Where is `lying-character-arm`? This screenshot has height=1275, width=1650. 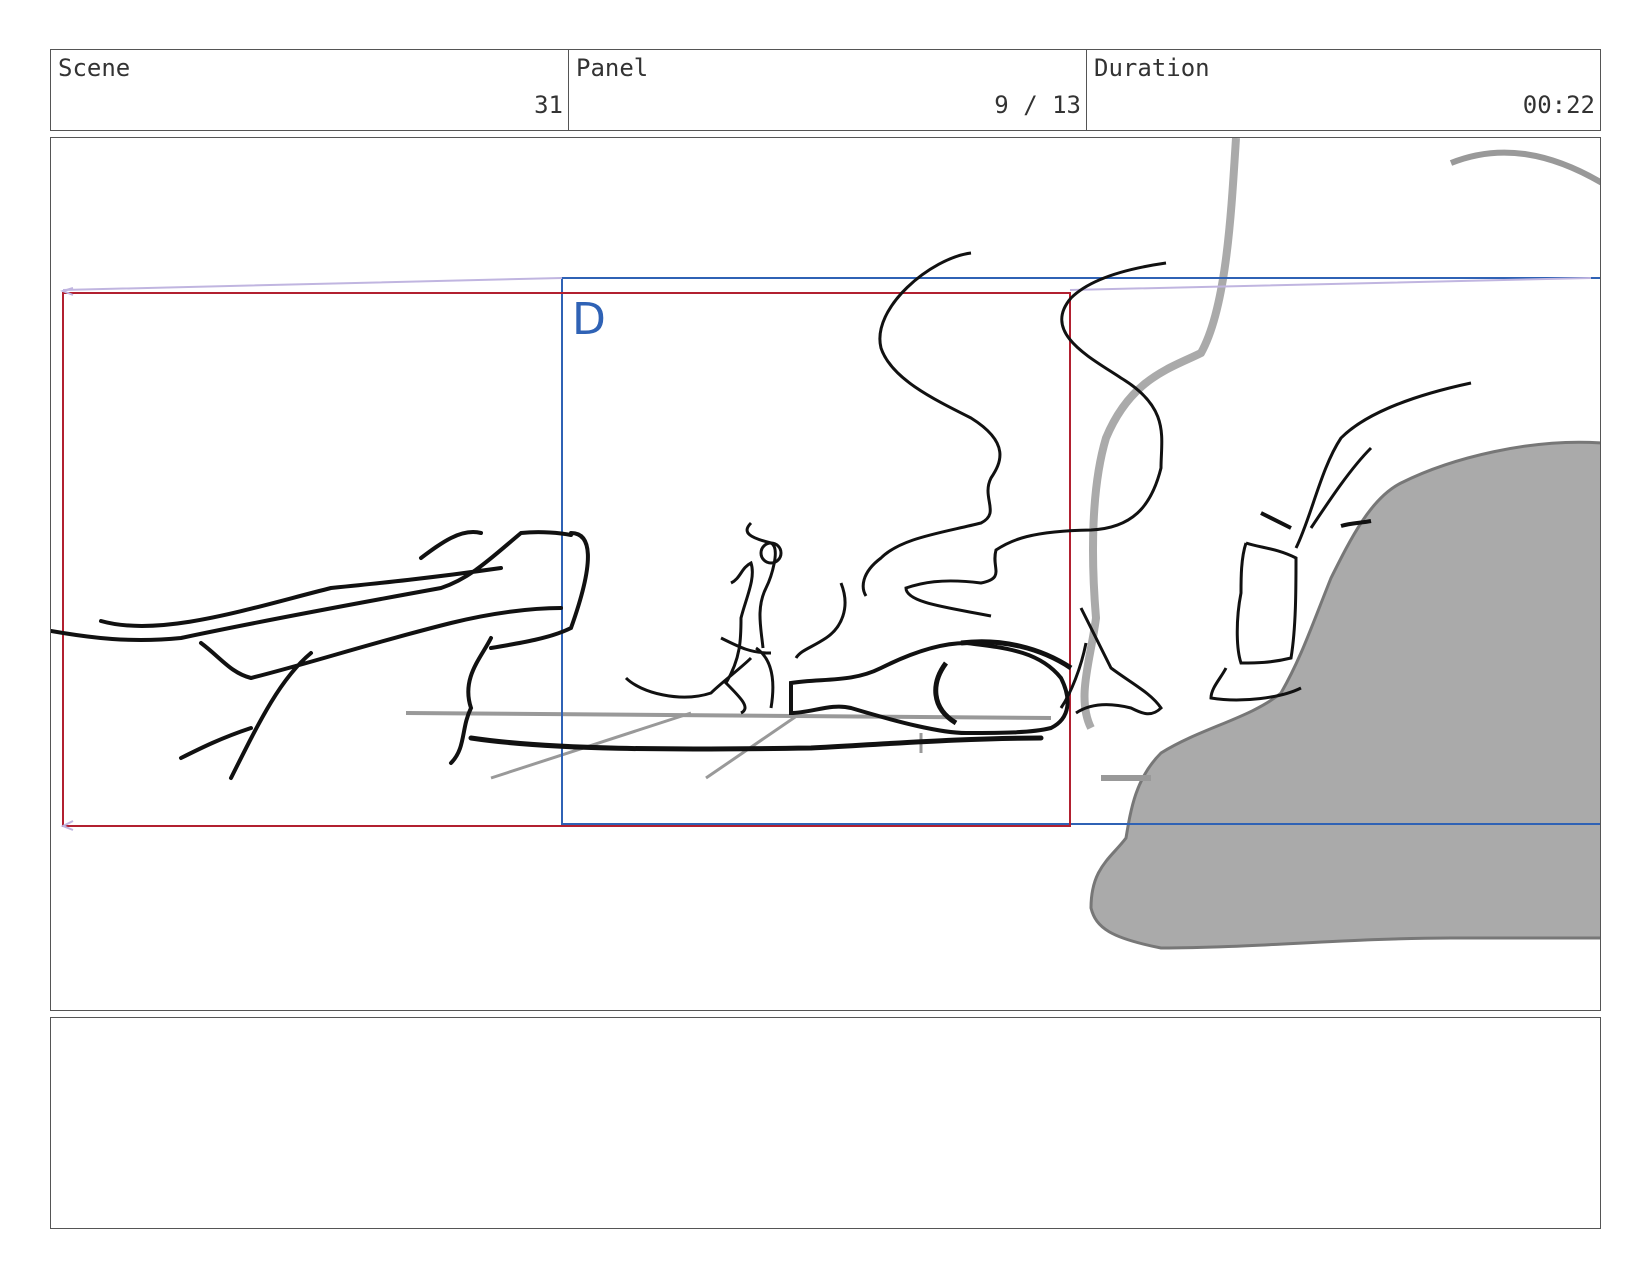 lying-character-arm is located at coordinates (1003, 682).